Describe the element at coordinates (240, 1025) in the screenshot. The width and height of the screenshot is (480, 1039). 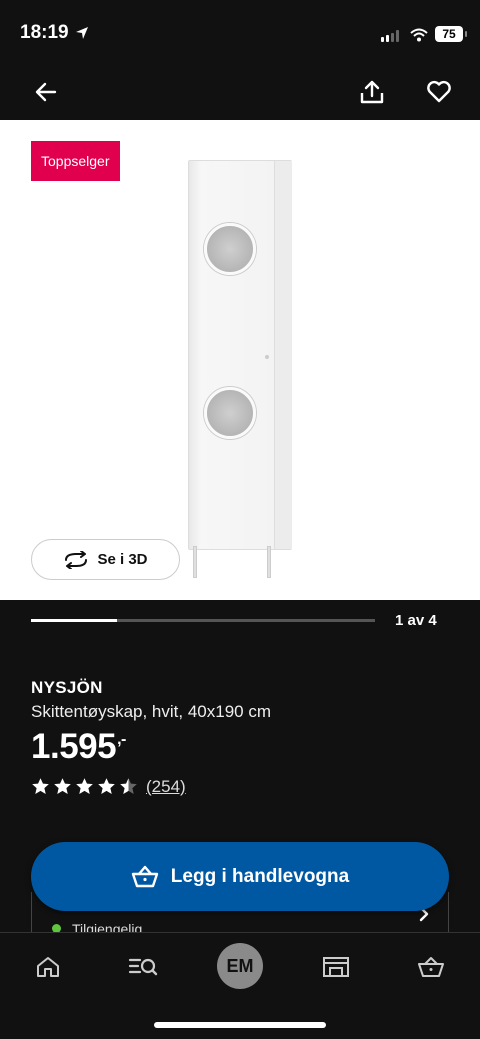
I see `home-indicator` at that location.